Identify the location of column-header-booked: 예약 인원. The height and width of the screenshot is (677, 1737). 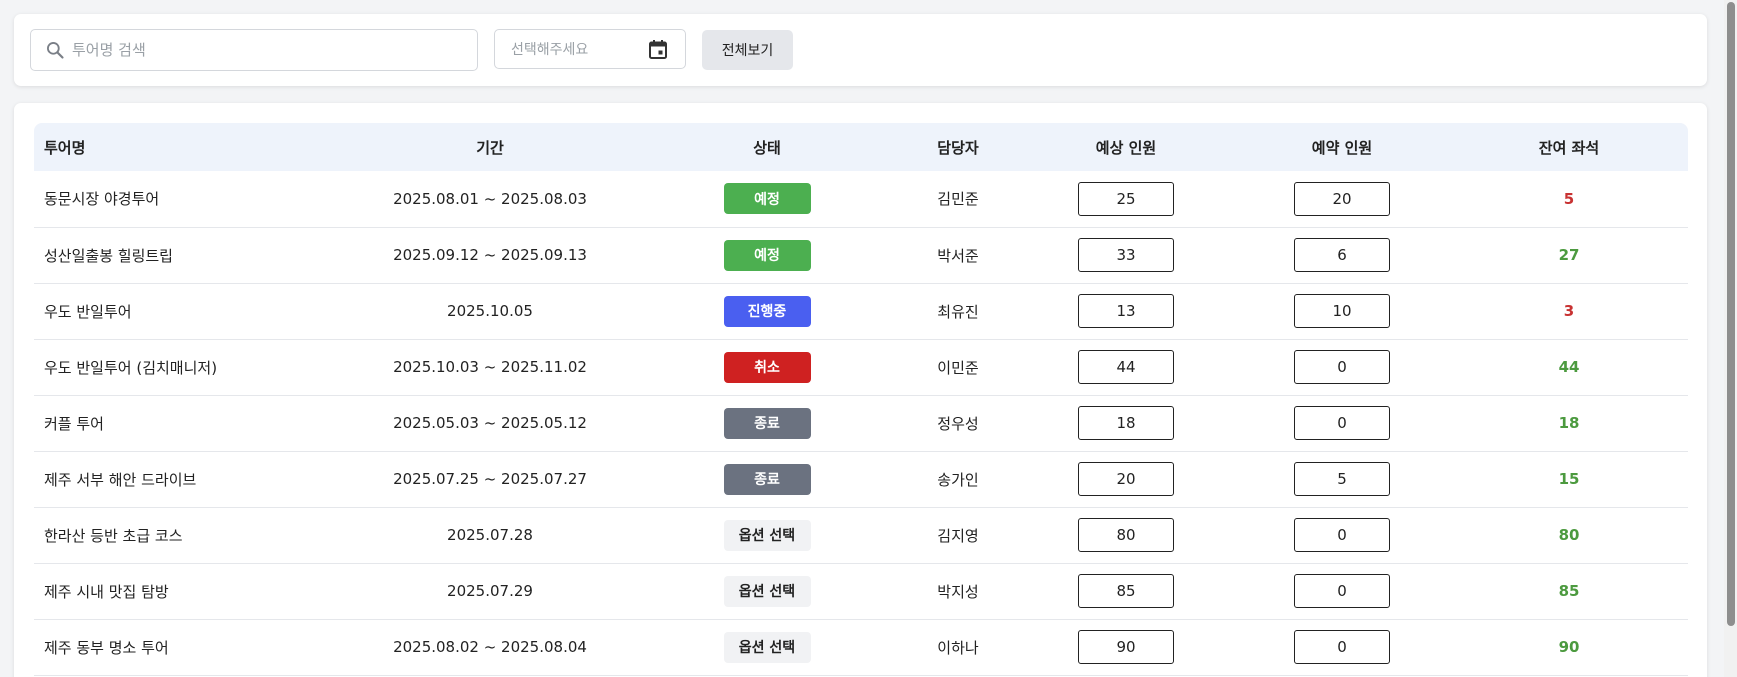
(1342, 147).